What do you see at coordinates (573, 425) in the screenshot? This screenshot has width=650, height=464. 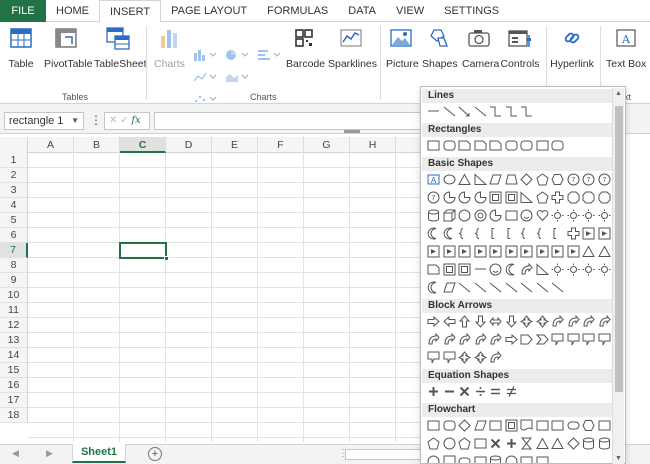 I see `shape-terminator-icon` at bounding box center [573, 425].